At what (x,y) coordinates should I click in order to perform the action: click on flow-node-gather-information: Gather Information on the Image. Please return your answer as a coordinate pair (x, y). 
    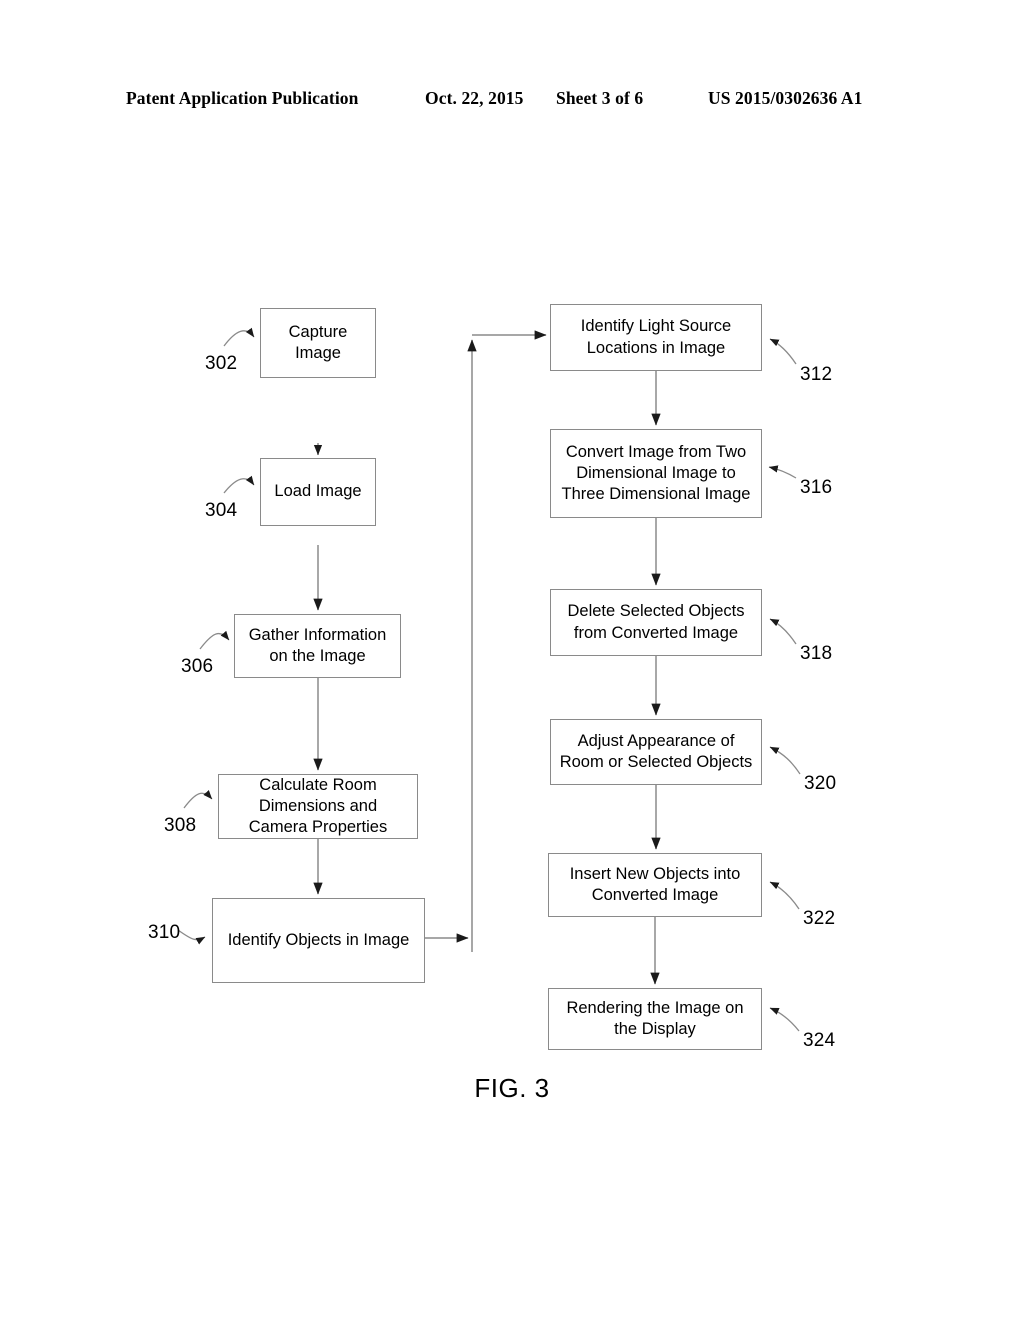
    Looking at the image, I should click on (317, 646).